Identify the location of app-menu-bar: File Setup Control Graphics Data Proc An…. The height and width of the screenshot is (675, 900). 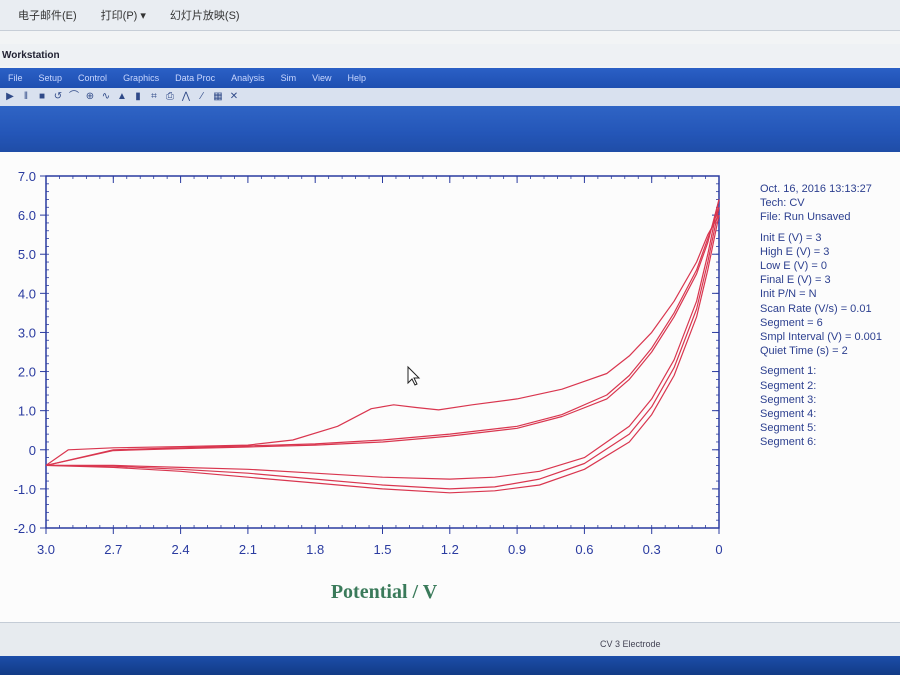
(450, 78).